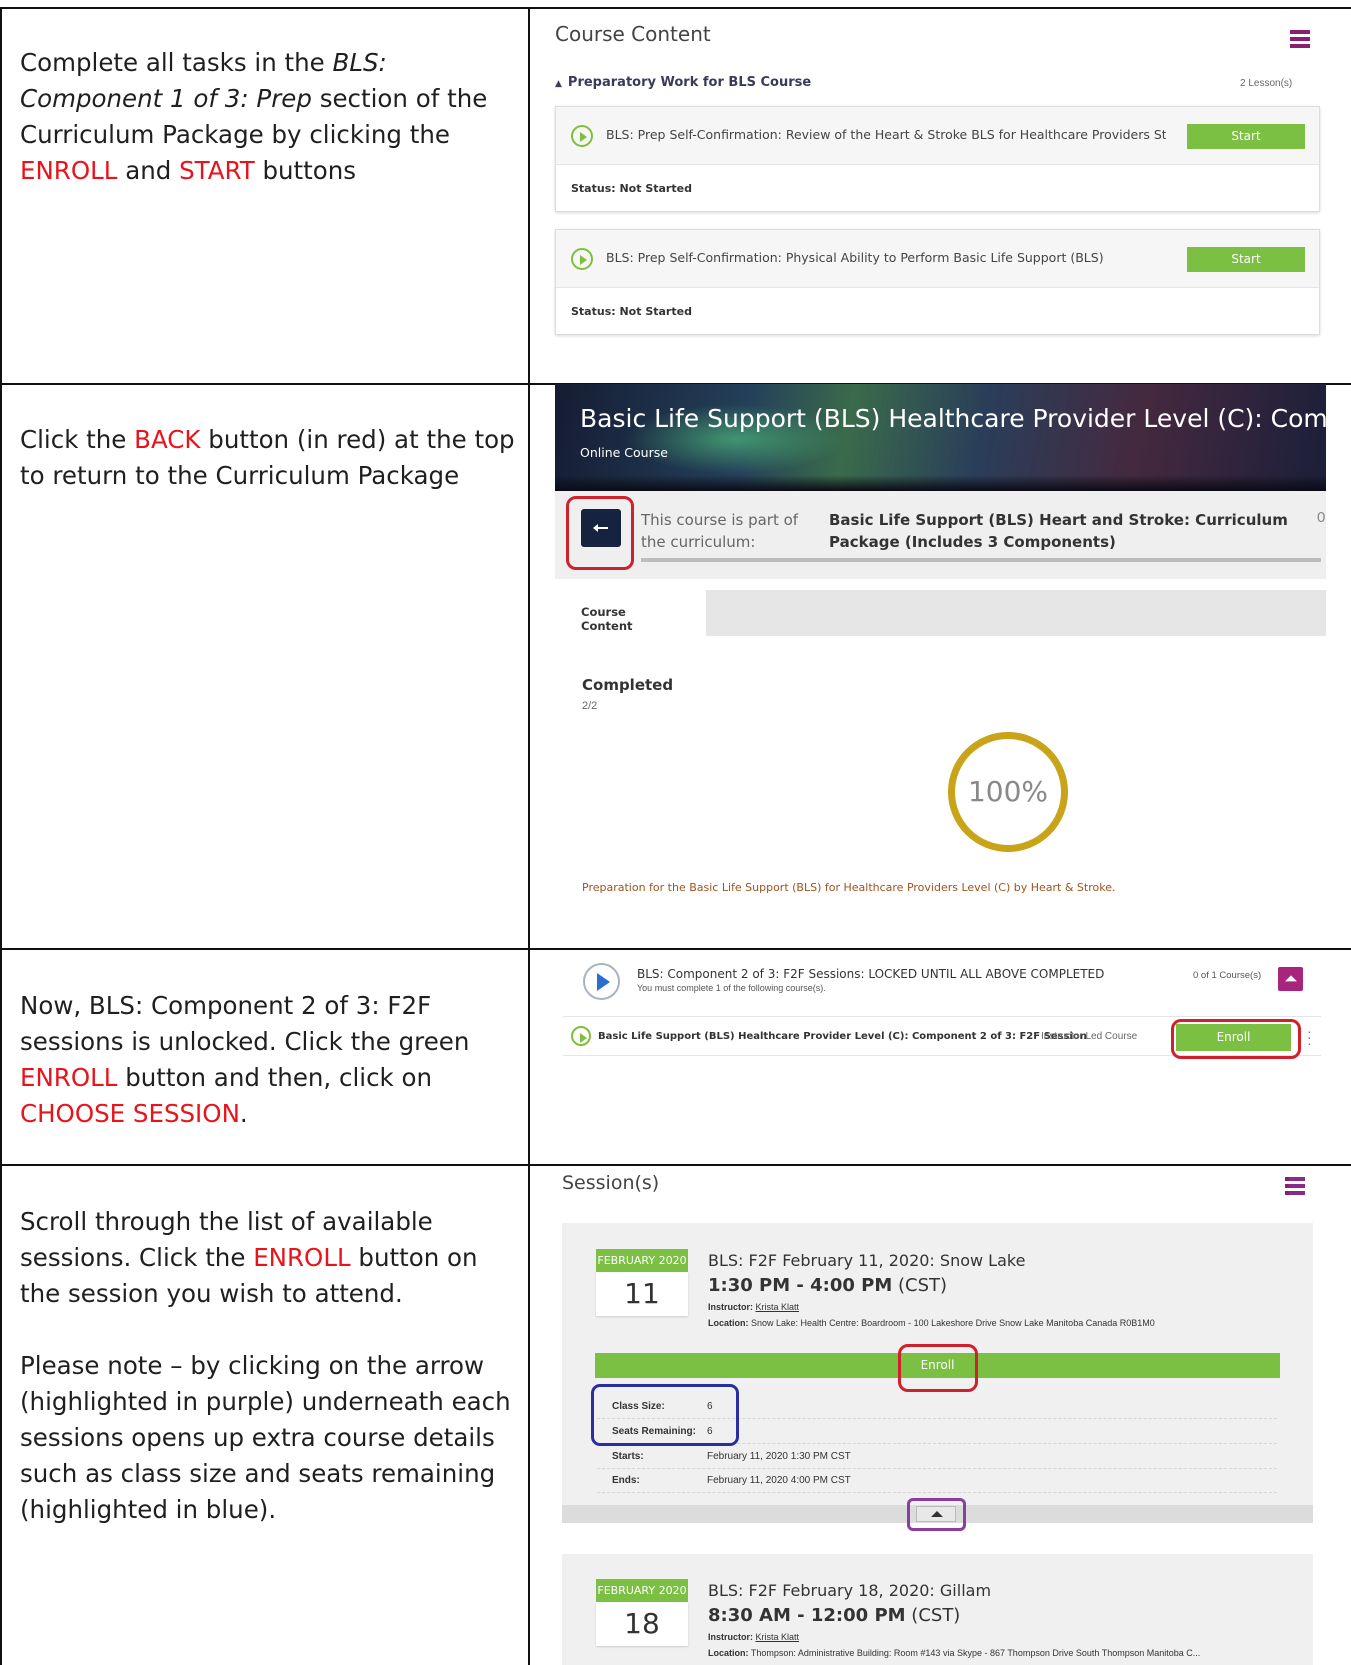 This screenshot has height=1665, width=1351. I want to click on detail-row: Starts: February 11, 2020 1:30 PM CST, so click(937, 1457).